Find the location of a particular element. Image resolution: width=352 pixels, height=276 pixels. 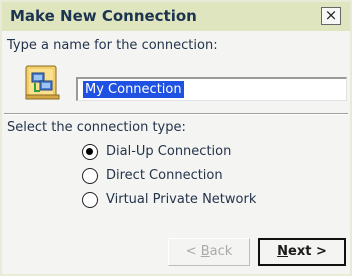

connection-name-value: My Connection is located at coordinates (133, 89).